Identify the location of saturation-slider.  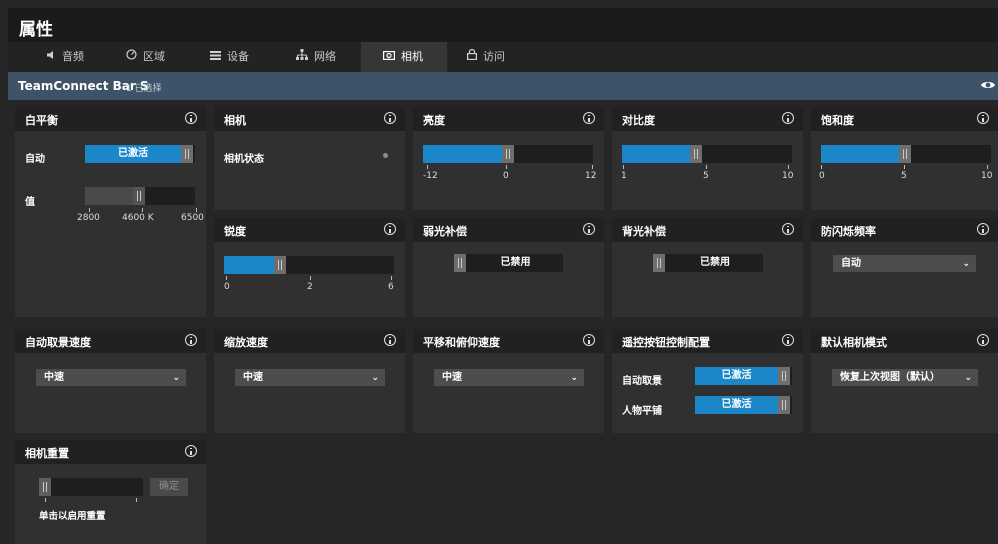
(906, 154).